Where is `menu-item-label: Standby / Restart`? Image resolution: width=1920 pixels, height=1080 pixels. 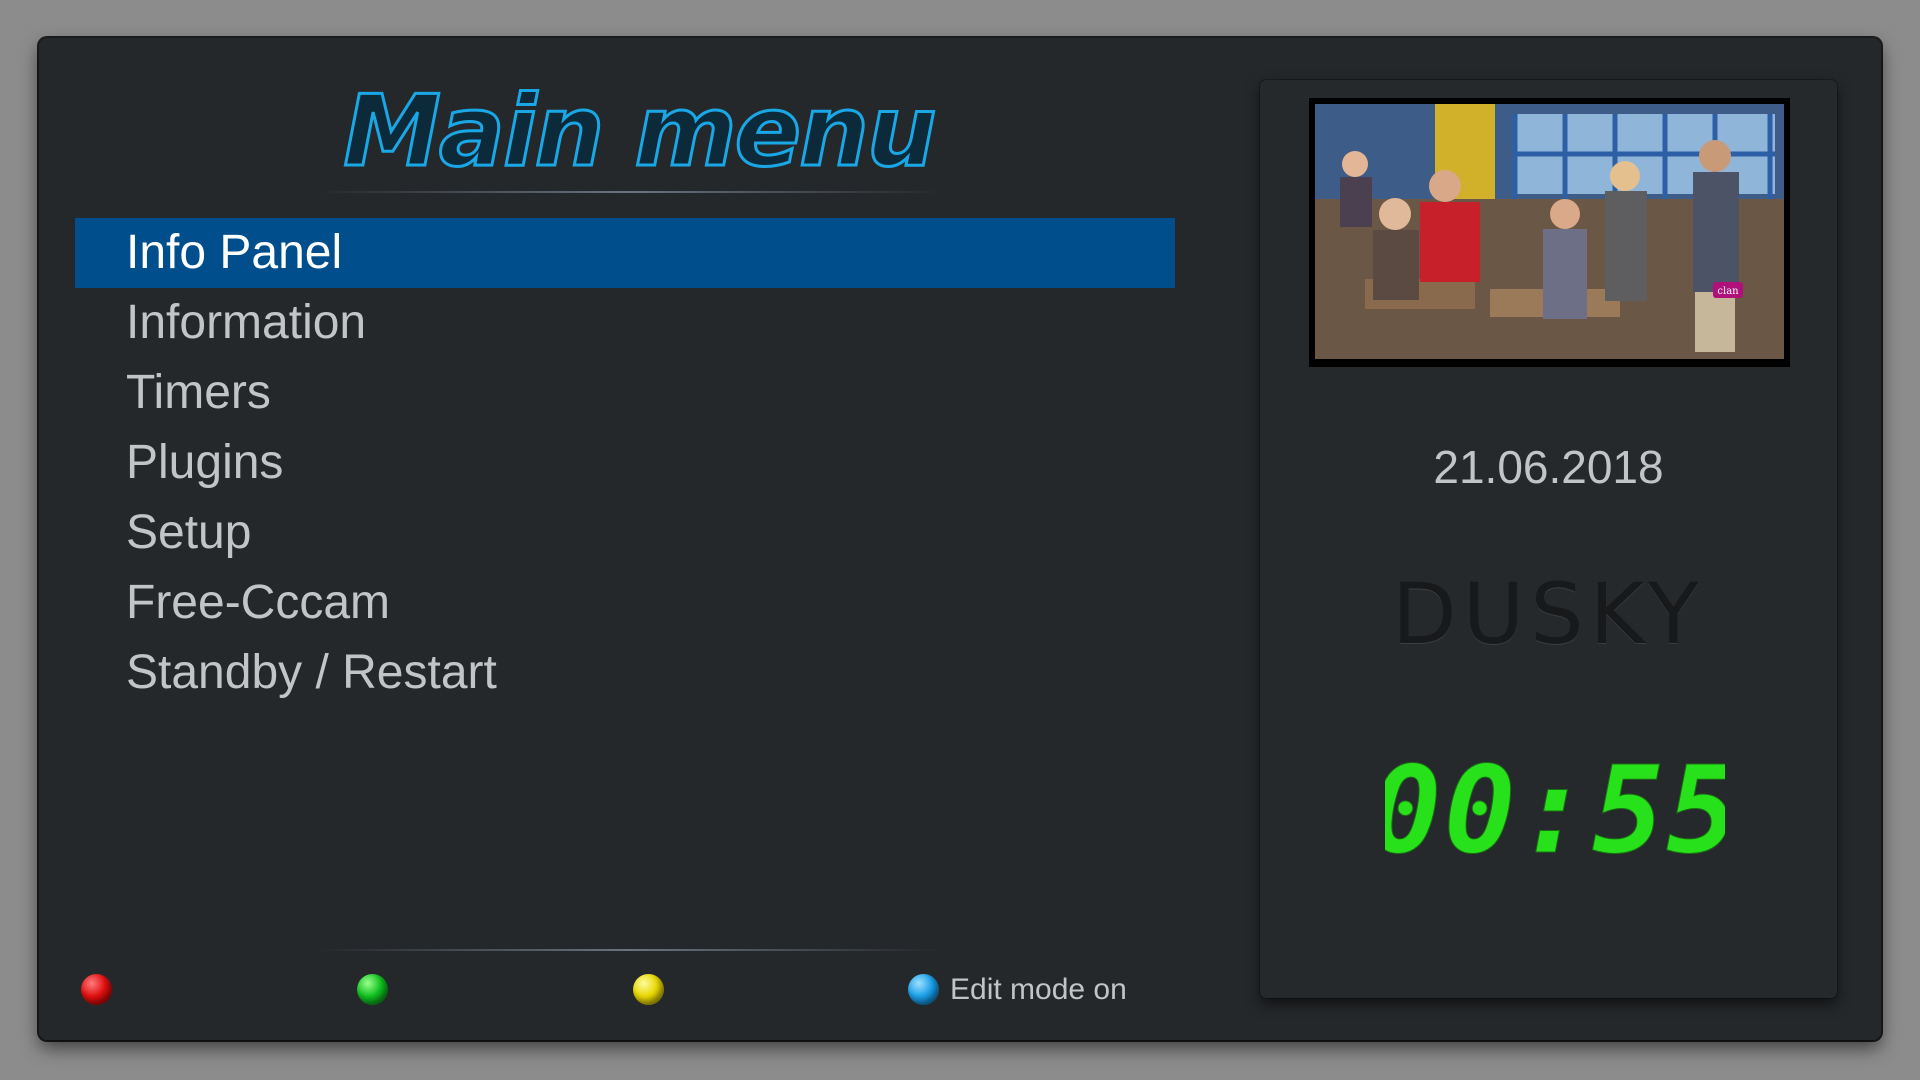
menu-item-label: Standby / Restart is located at coordinates (311, 672).